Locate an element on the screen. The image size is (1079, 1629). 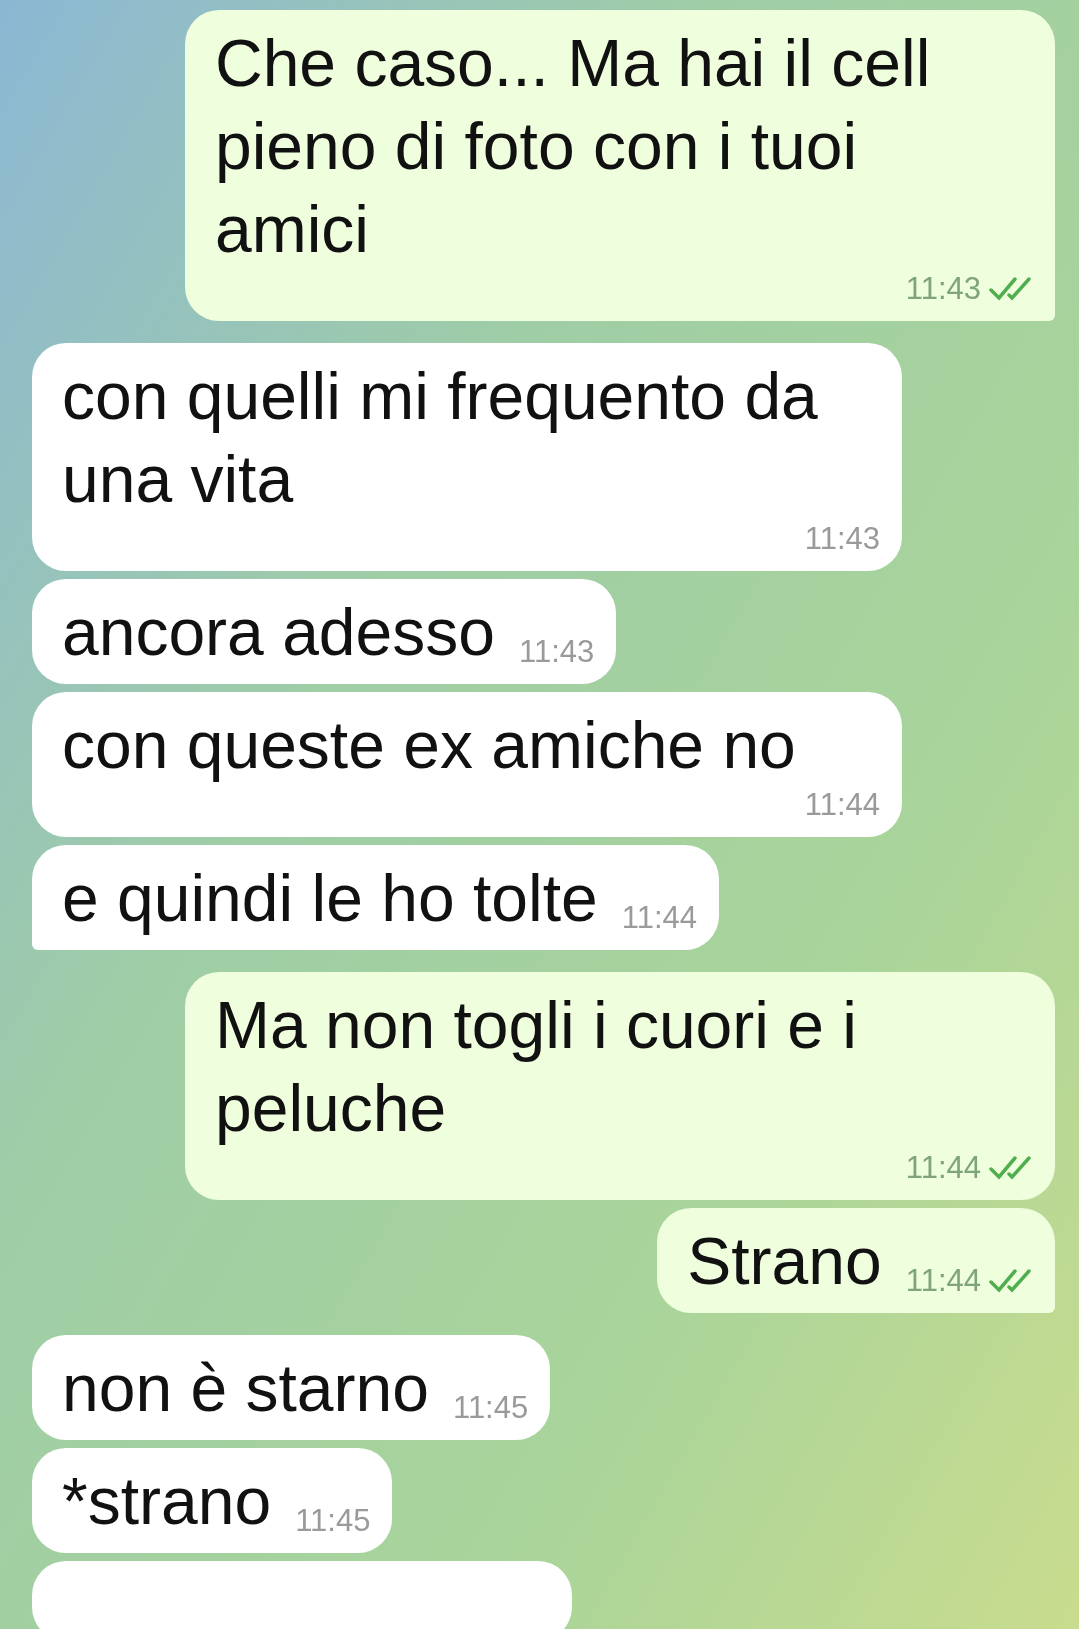
message-text: Strano is located at coordinates (784, 1261).